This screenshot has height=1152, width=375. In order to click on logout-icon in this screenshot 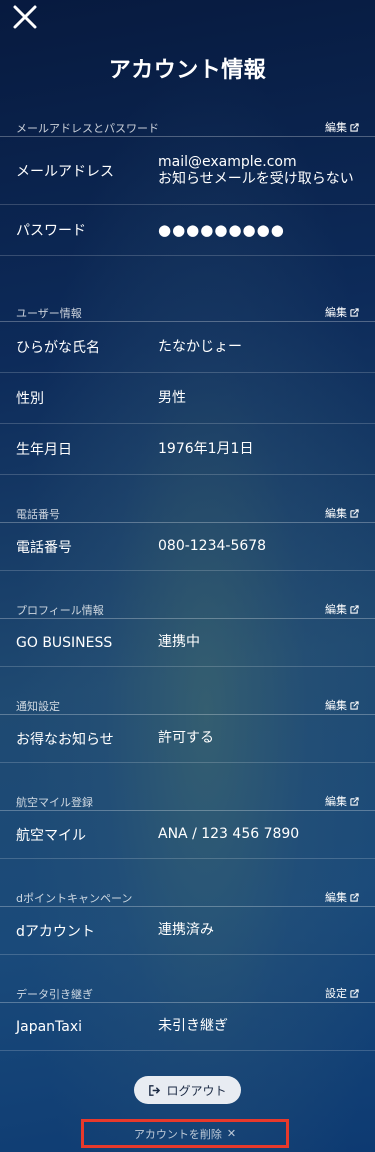, I will do `click(155, 1090)`.